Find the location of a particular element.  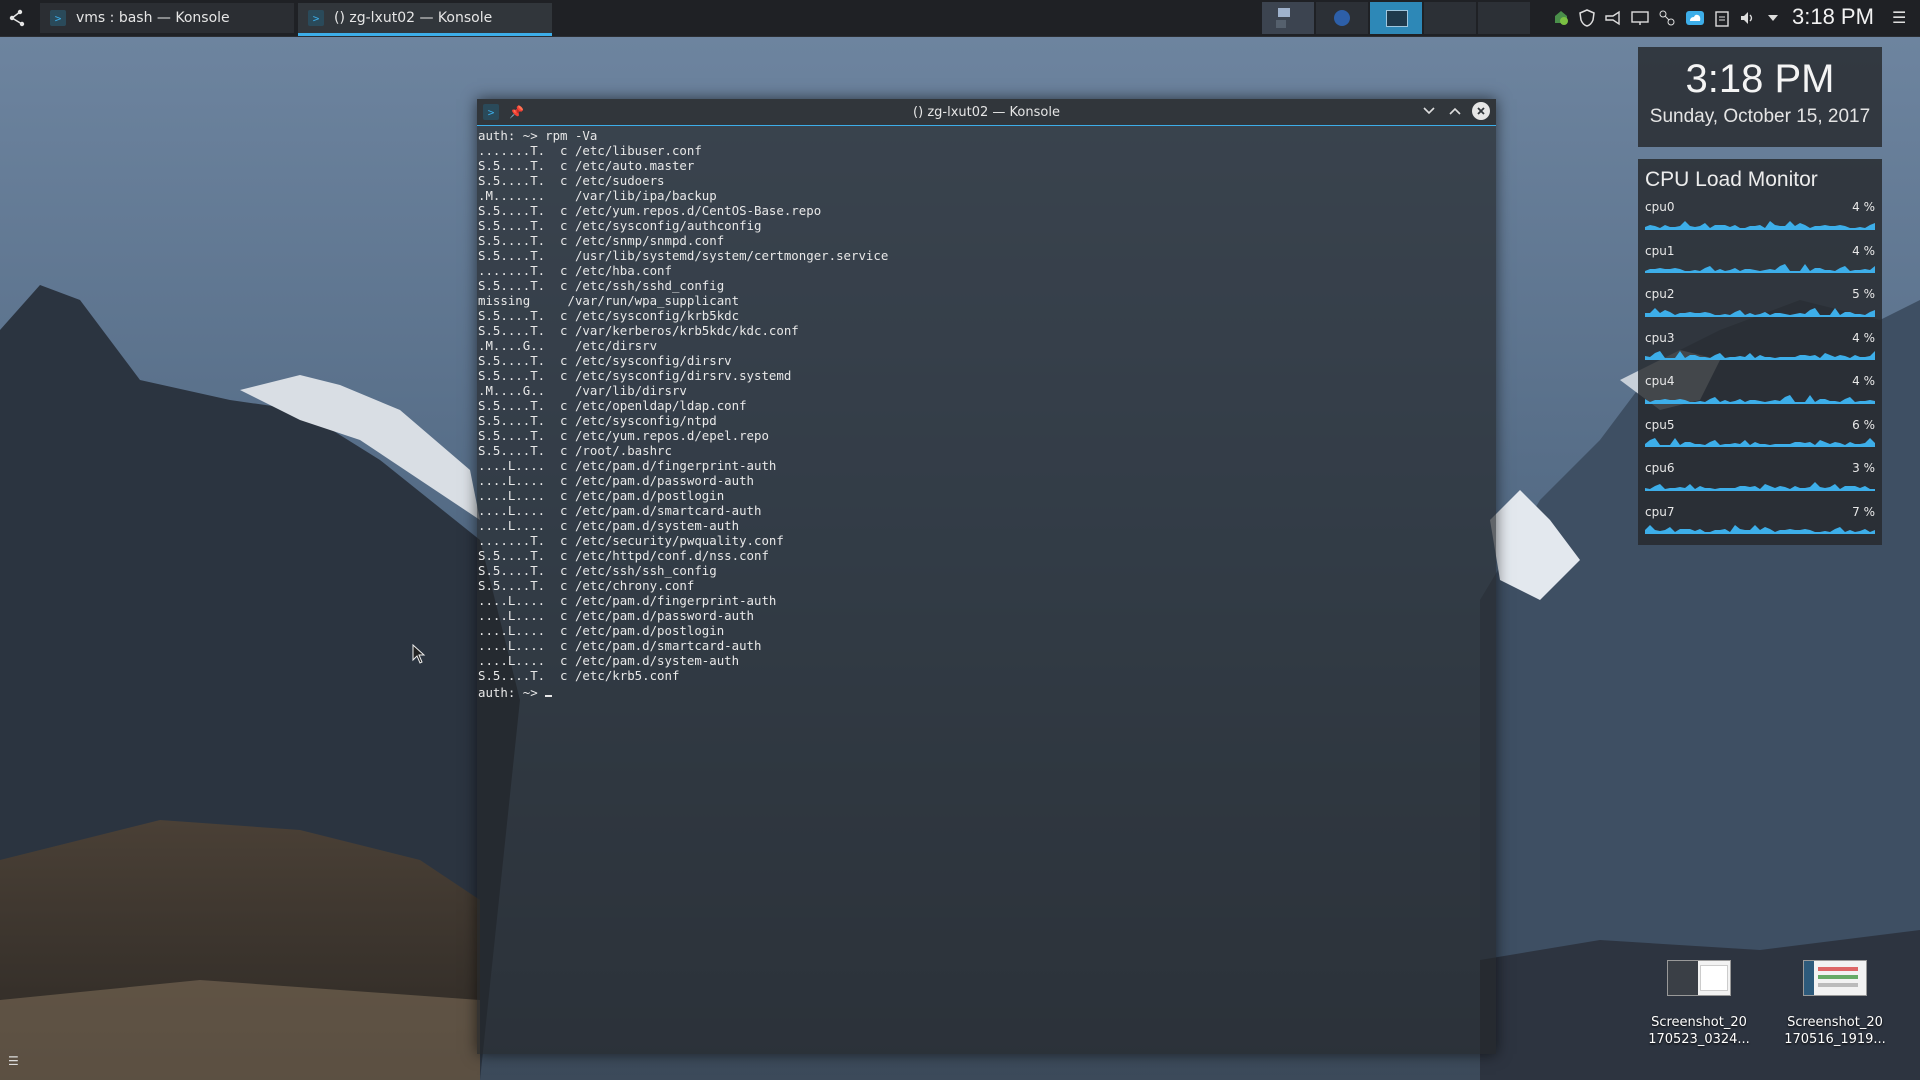

cpu-value: 6 % is located at coordinates (1863, 424).